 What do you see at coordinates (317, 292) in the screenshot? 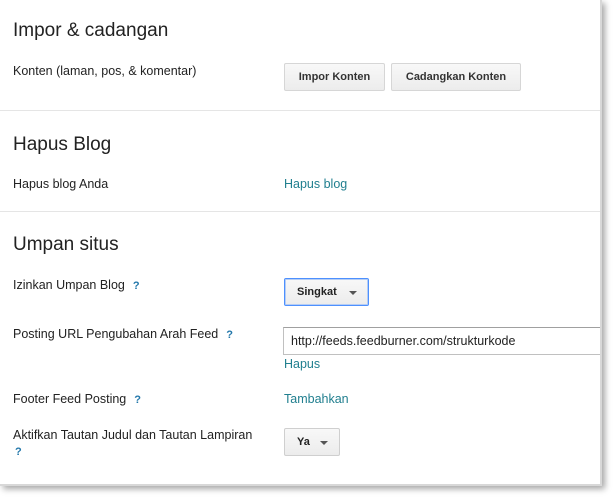
I see `allow-feed-value: Singkat` at bounding box center [317, 292].